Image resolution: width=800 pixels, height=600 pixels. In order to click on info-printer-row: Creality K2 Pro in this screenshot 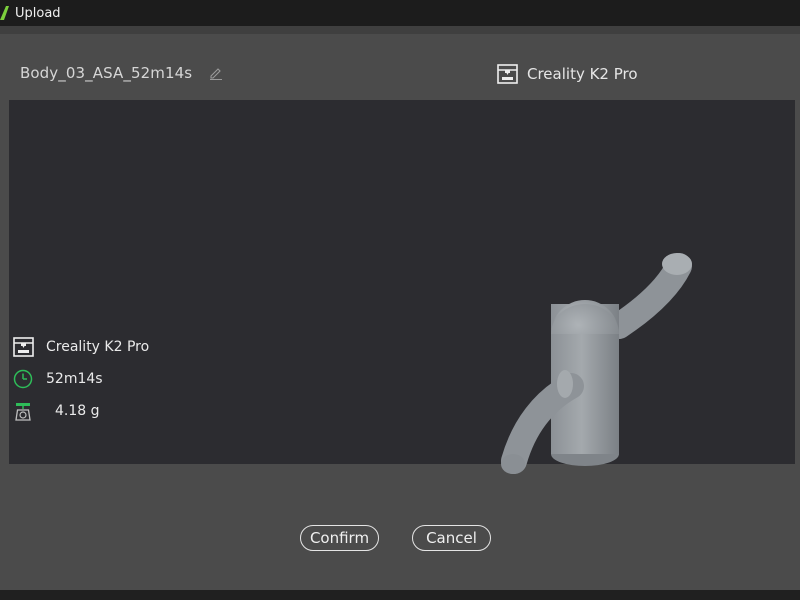, I will do `click(81, 347)`.